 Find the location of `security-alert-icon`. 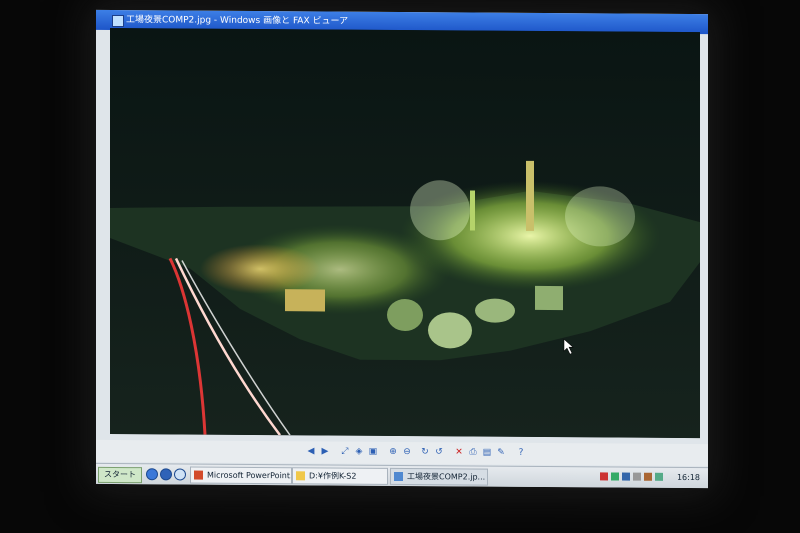

security-alert-icon is located at coordinates (604, 476).